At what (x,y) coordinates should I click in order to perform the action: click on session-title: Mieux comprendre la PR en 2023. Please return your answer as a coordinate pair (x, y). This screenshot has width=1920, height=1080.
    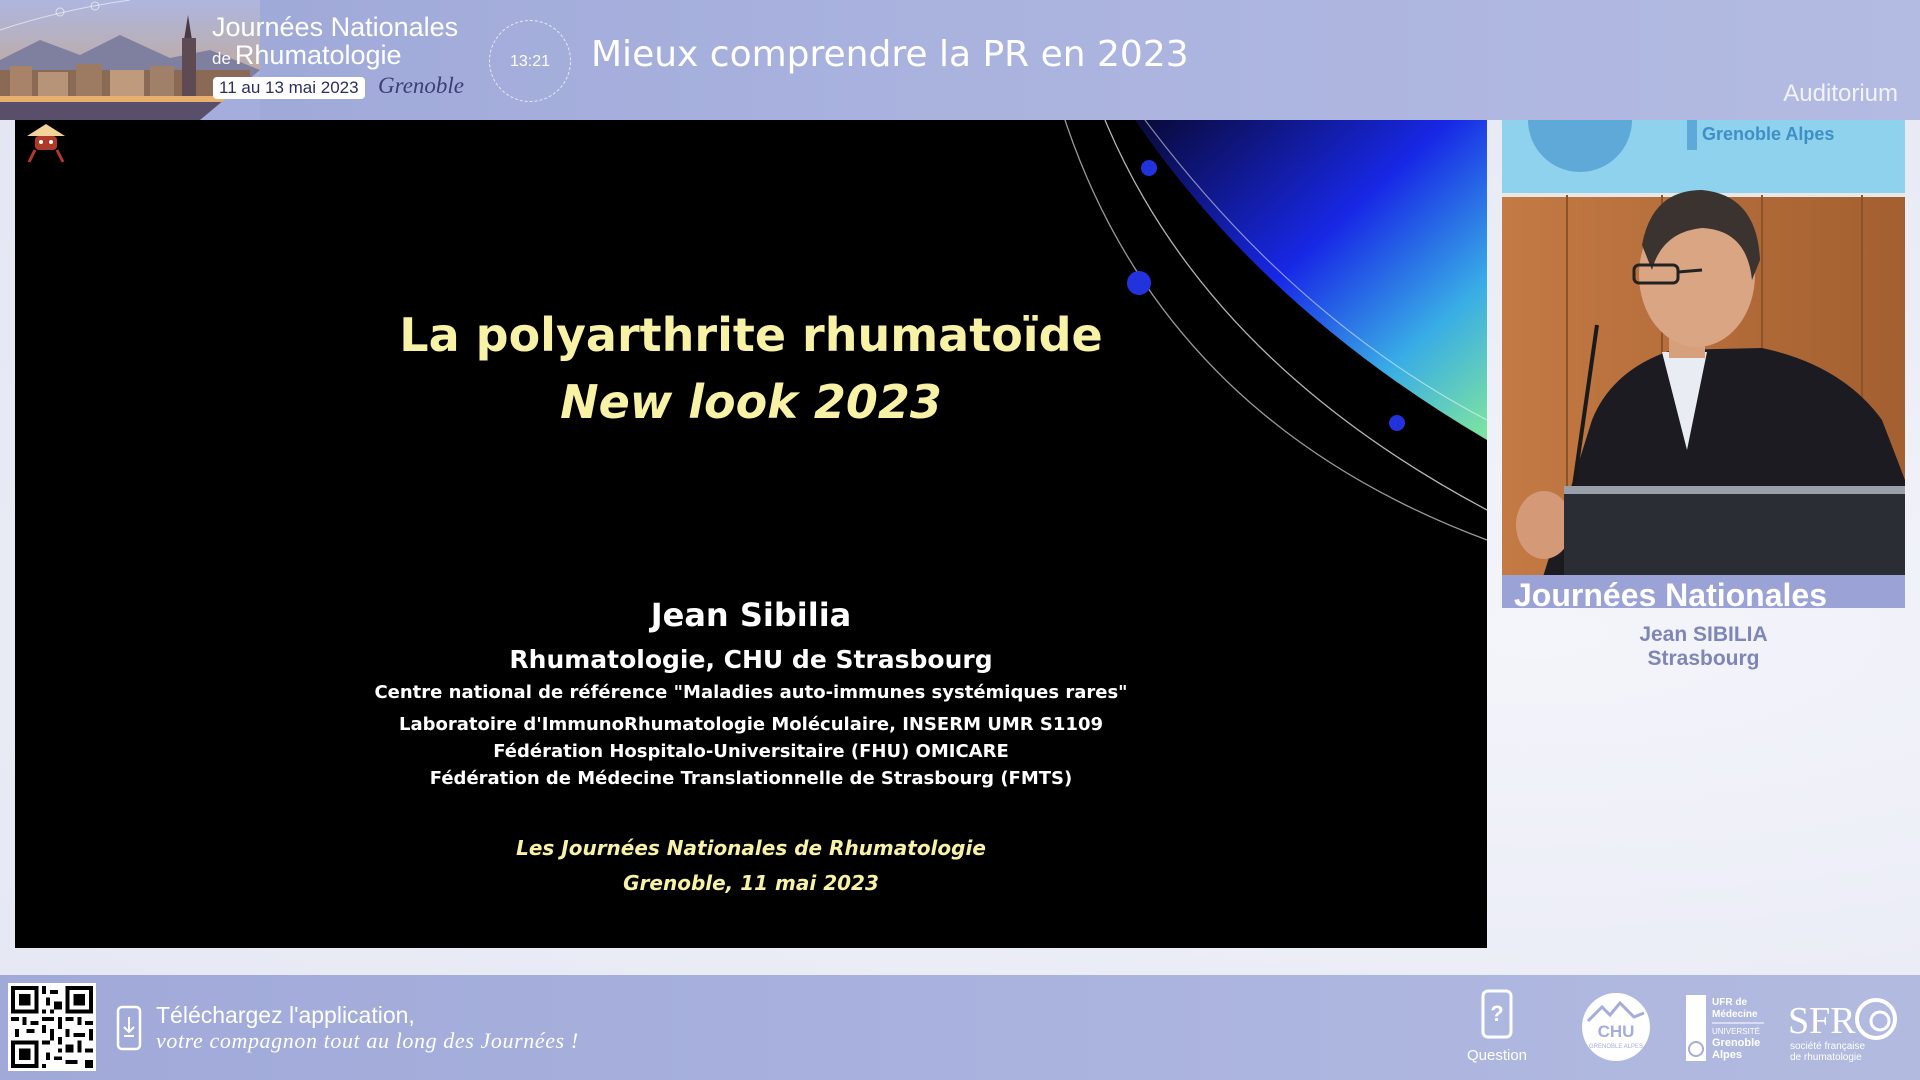
    Looking at the image, I should click on (890, 54).